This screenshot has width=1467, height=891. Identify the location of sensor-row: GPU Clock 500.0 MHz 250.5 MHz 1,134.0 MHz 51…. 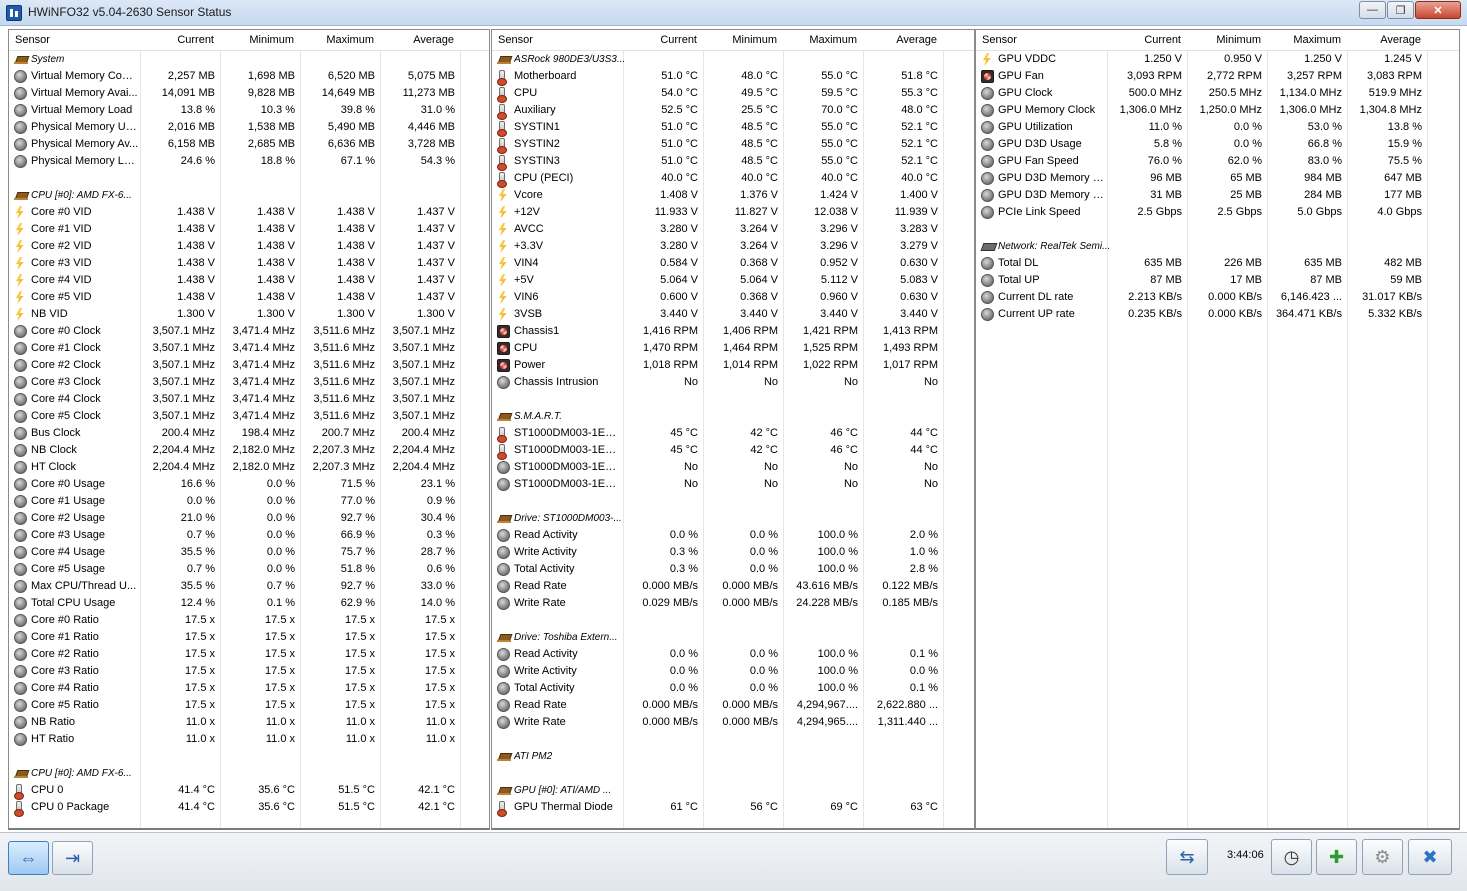
(1217, 93).